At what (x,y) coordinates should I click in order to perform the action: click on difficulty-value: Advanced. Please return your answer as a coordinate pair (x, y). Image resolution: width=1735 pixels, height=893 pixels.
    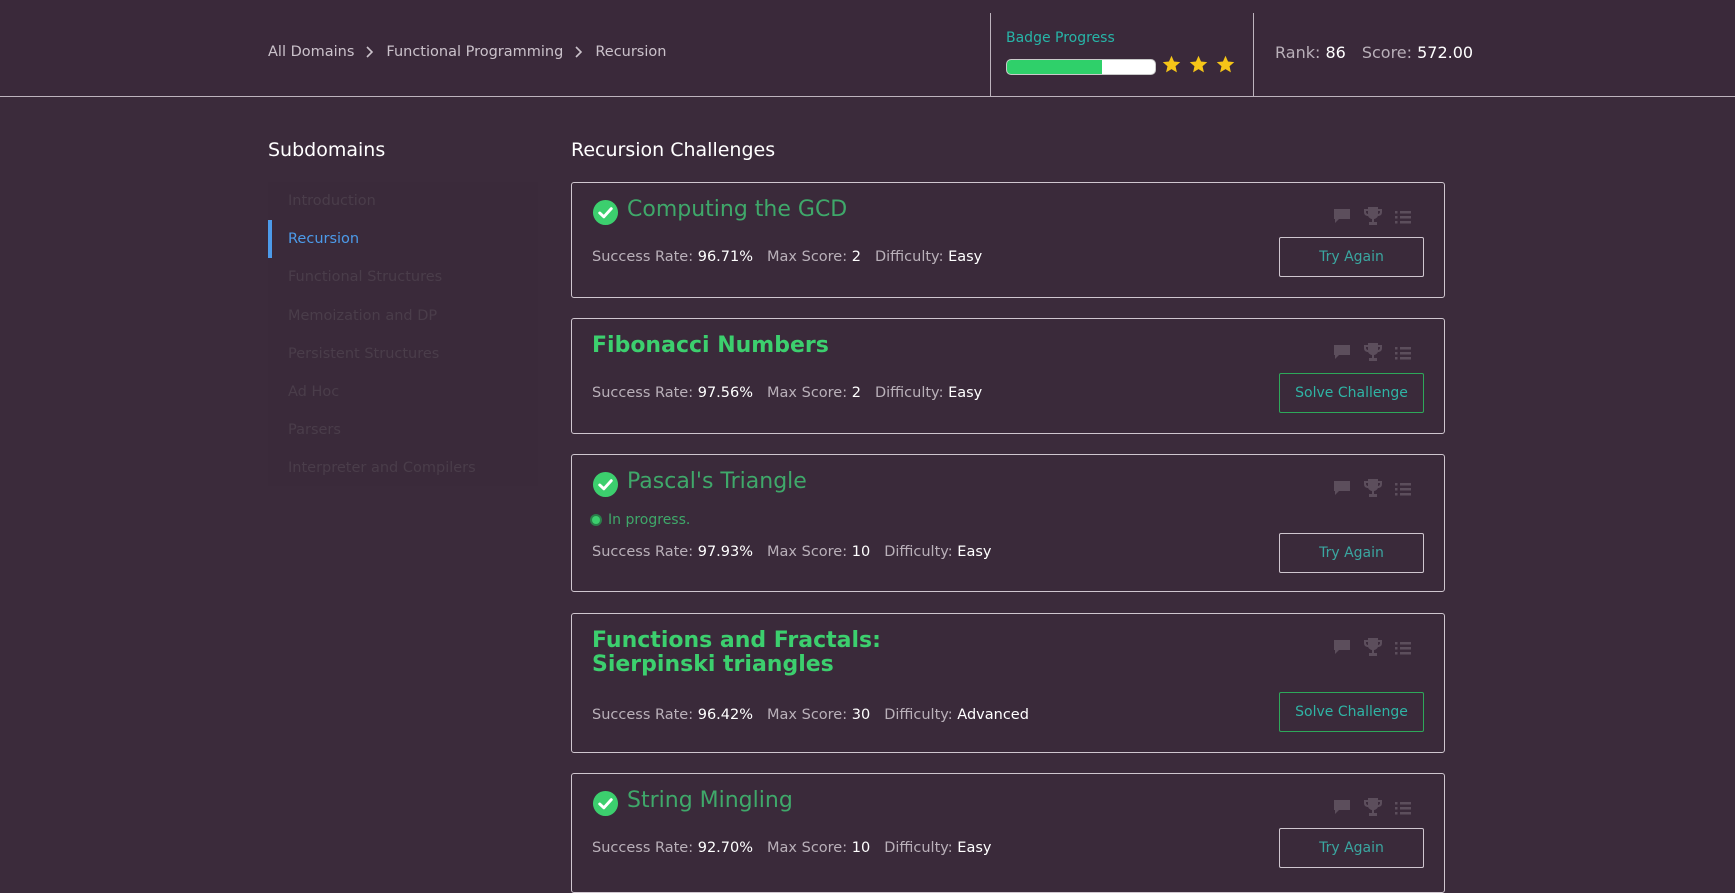
    Looking at the image, I should click on (993, 715).